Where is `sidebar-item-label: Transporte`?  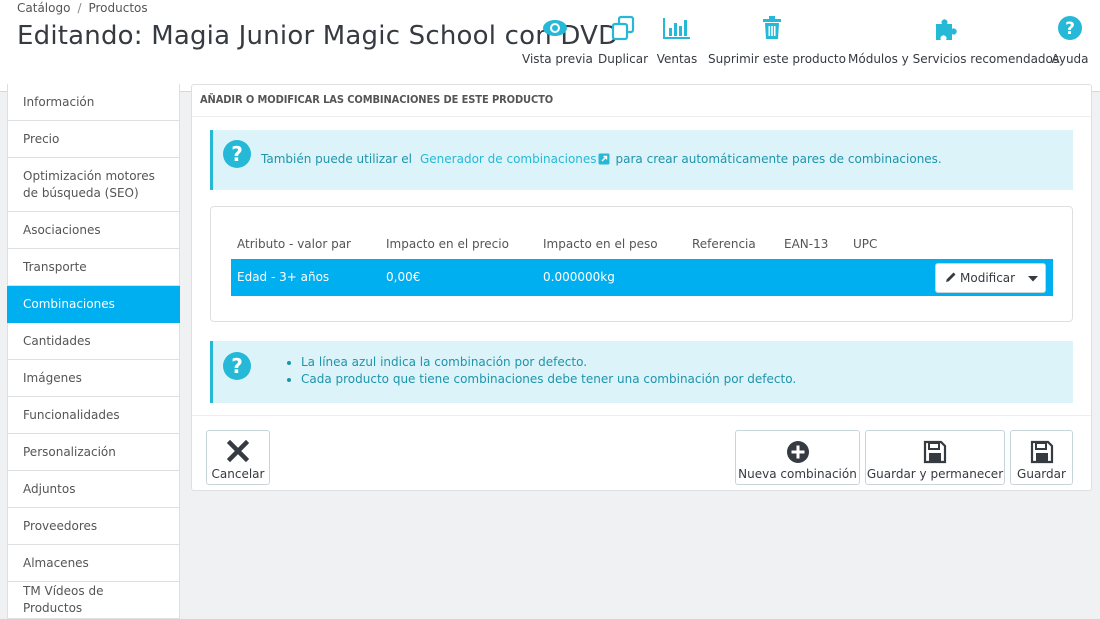 sidebar-item-label: Transporte is located at coordinates (55, 266).